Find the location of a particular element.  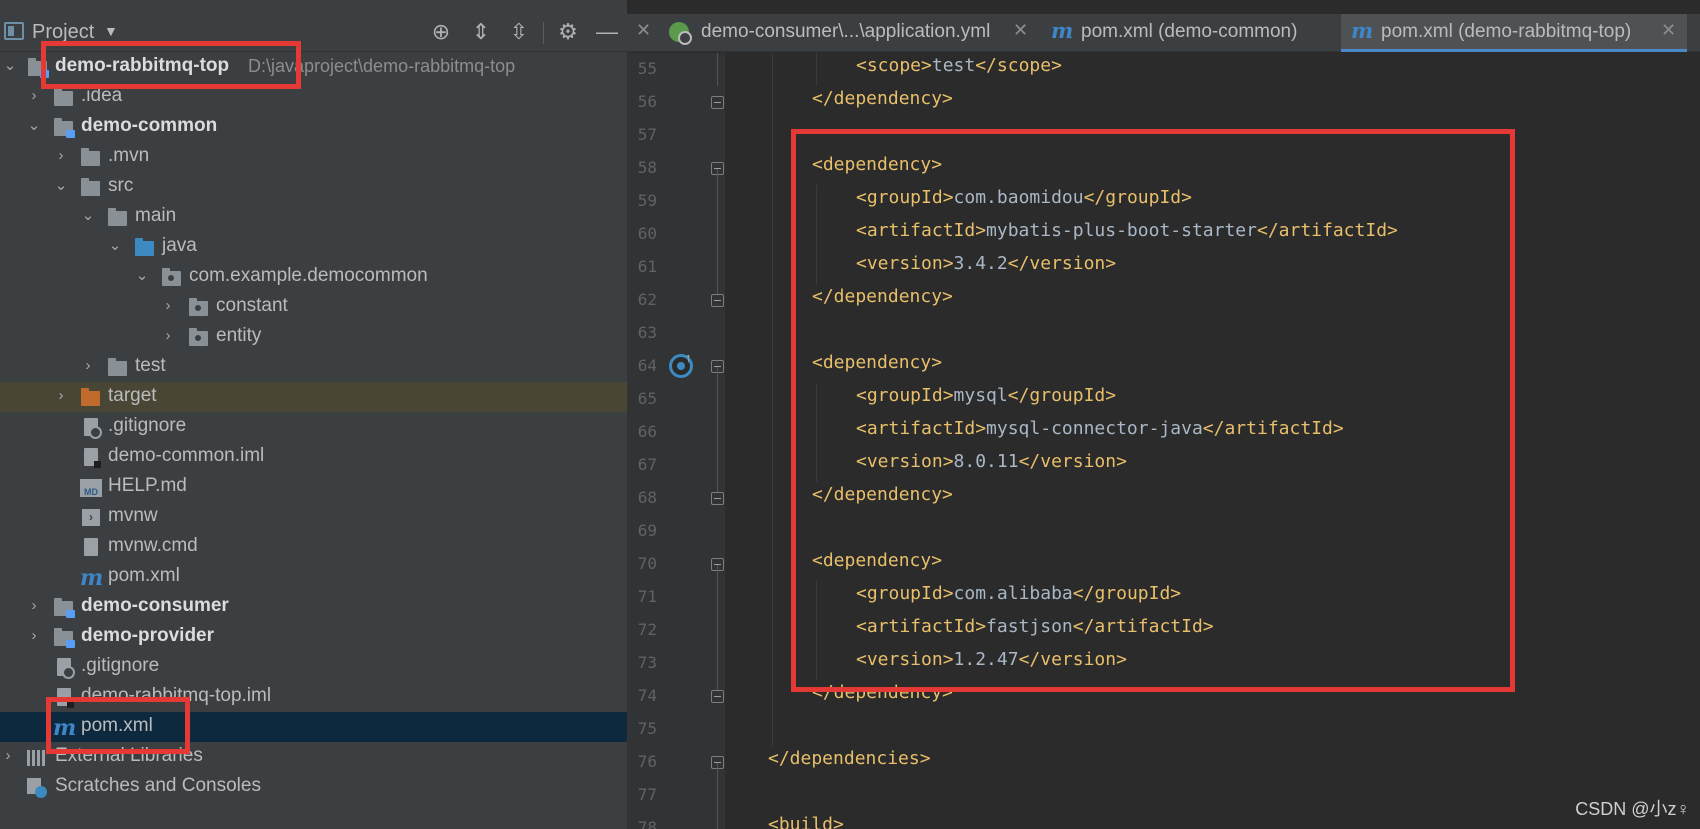

text-file-icon is located at coordinates (91, 547).